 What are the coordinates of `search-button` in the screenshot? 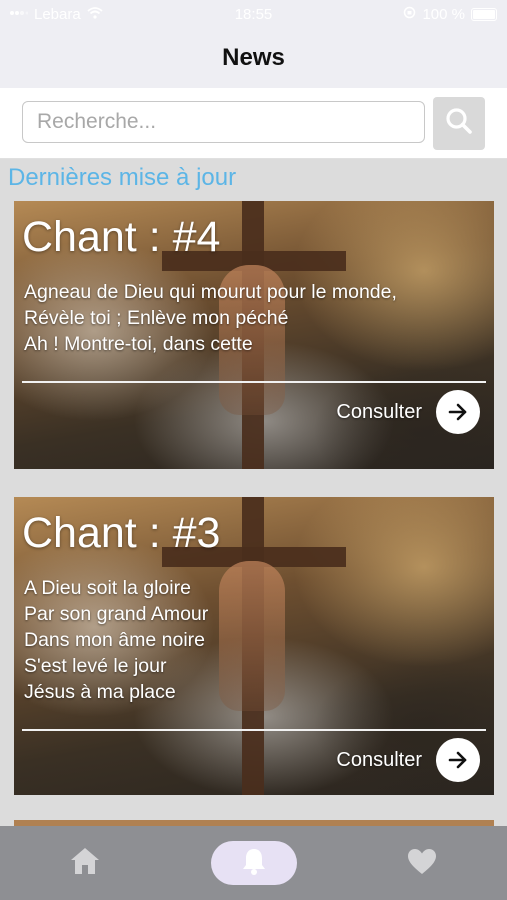 It's located at (459, 123).